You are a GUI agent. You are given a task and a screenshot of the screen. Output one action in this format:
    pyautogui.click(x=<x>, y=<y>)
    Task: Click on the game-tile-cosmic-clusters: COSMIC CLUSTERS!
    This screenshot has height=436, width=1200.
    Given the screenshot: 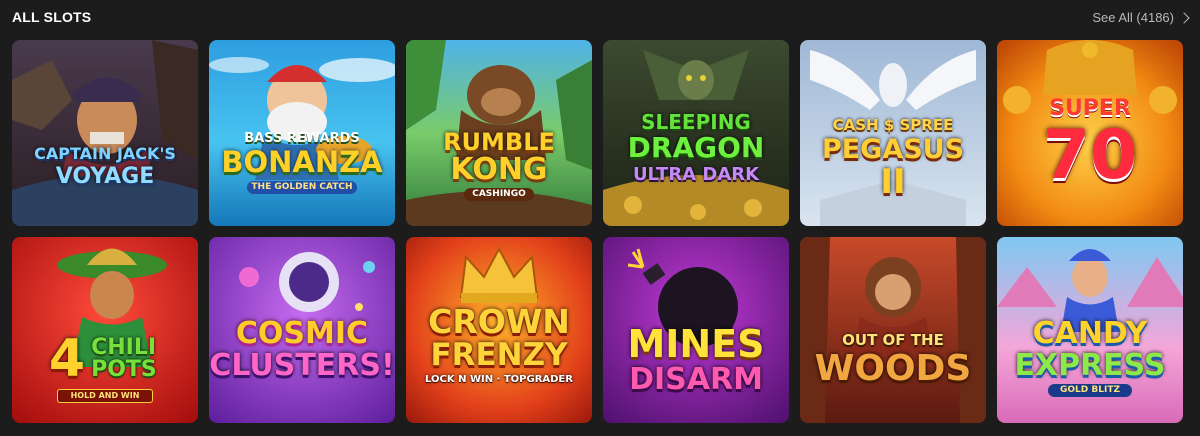 What is the action you would take?
    pyautogui.click(x=302, y=330)
    